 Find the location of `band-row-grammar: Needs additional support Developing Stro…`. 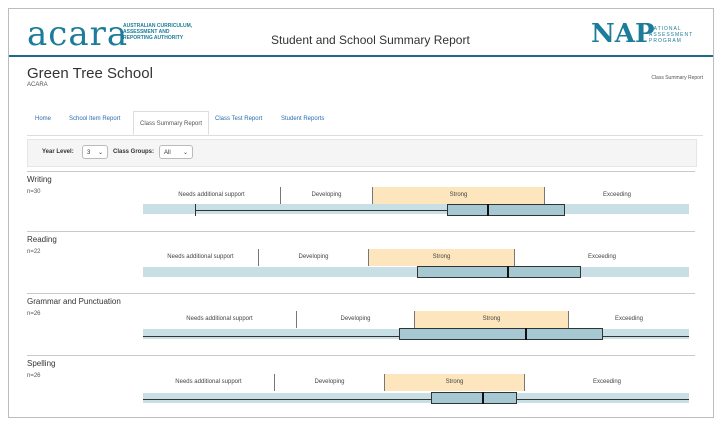

band-row-grammar: Needs additional support Developing Stro… is located at coordinates (416, 319).